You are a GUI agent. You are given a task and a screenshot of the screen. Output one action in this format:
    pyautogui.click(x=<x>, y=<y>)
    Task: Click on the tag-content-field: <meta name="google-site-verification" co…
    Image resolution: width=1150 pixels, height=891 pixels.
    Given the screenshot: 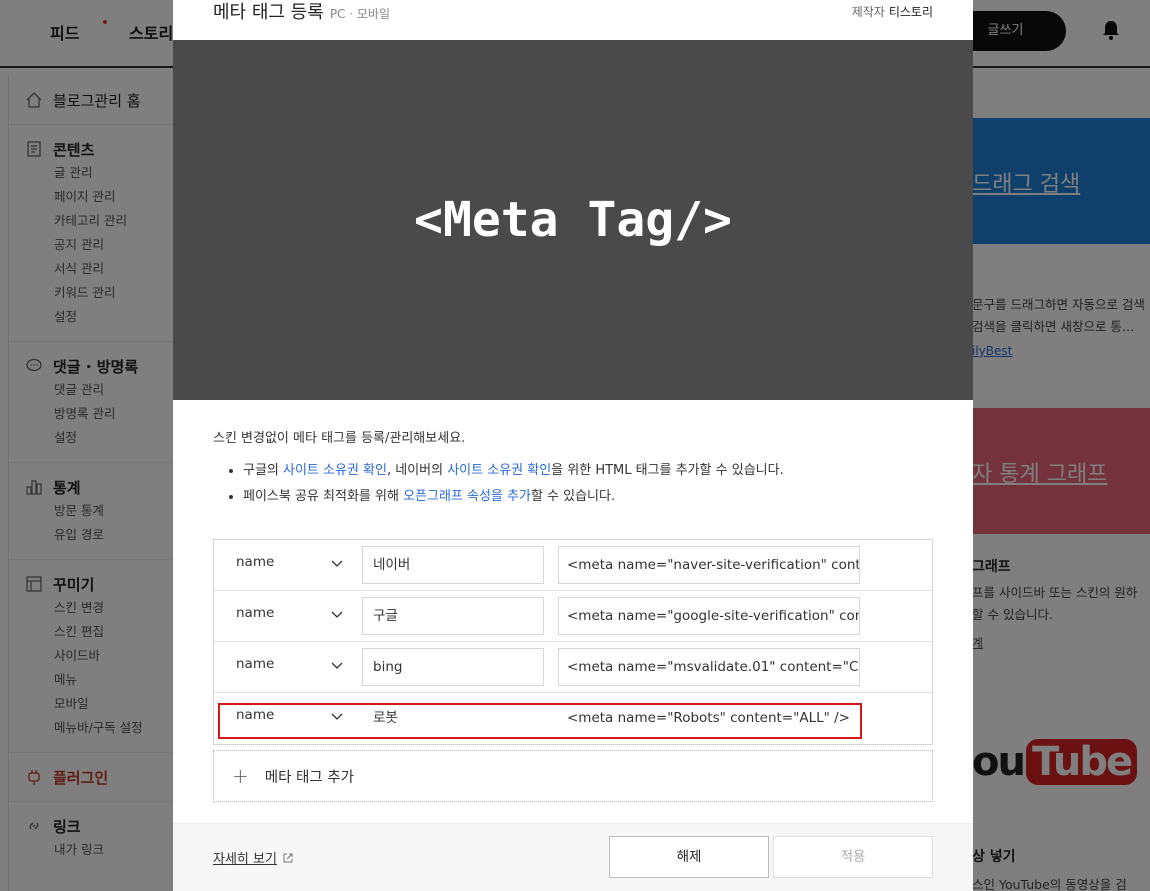 What is the action you would take?
    pyautogui.click(x=709, y=616)
    